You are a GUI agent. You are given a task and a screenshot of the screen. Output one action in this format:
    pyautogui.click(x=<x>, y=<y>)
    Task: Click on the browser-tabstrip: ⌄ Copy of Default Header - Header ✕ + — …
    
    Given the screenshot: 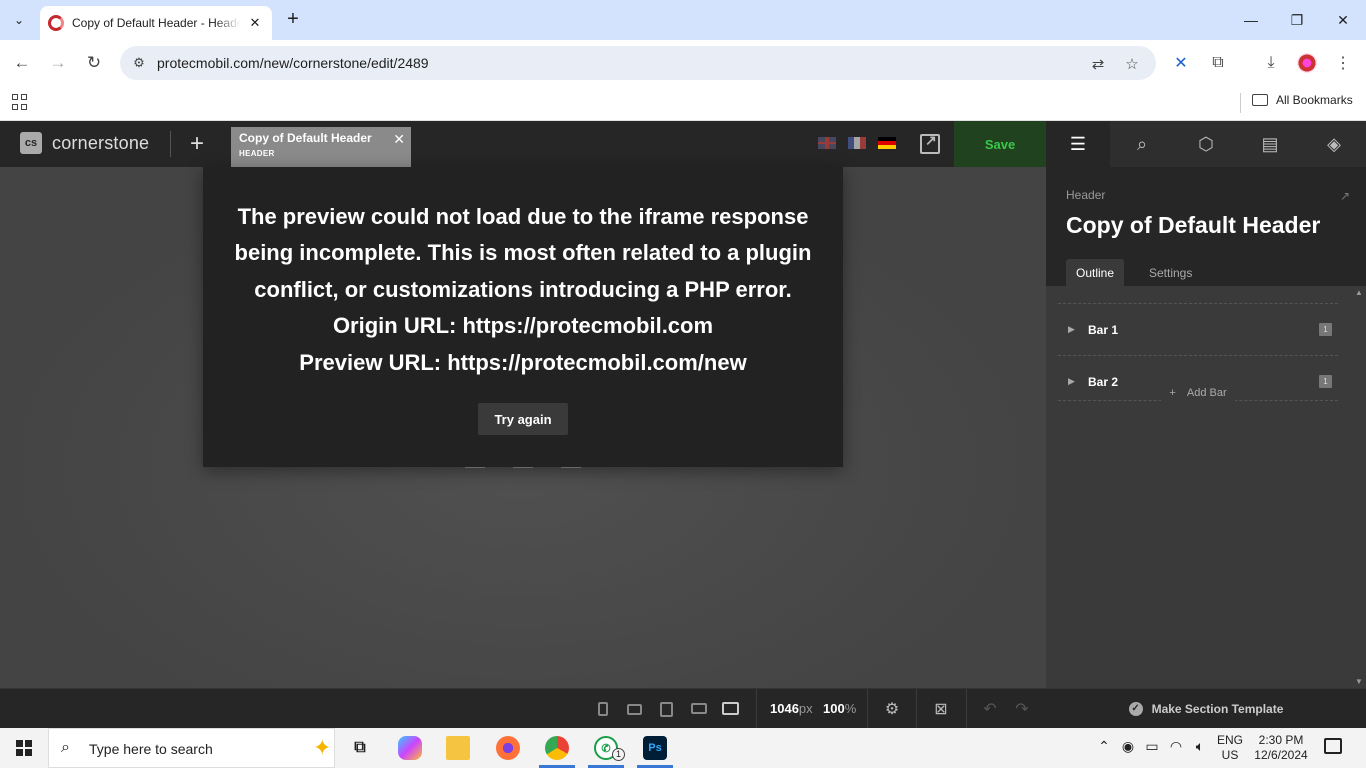 What is the action you would take?
    pyautogui.click(x=683, y=20)
    